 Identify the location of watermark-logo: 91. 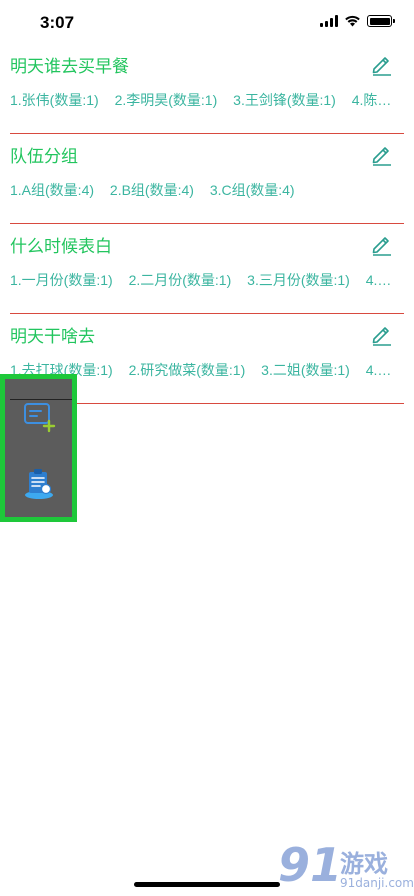
(310, 865).